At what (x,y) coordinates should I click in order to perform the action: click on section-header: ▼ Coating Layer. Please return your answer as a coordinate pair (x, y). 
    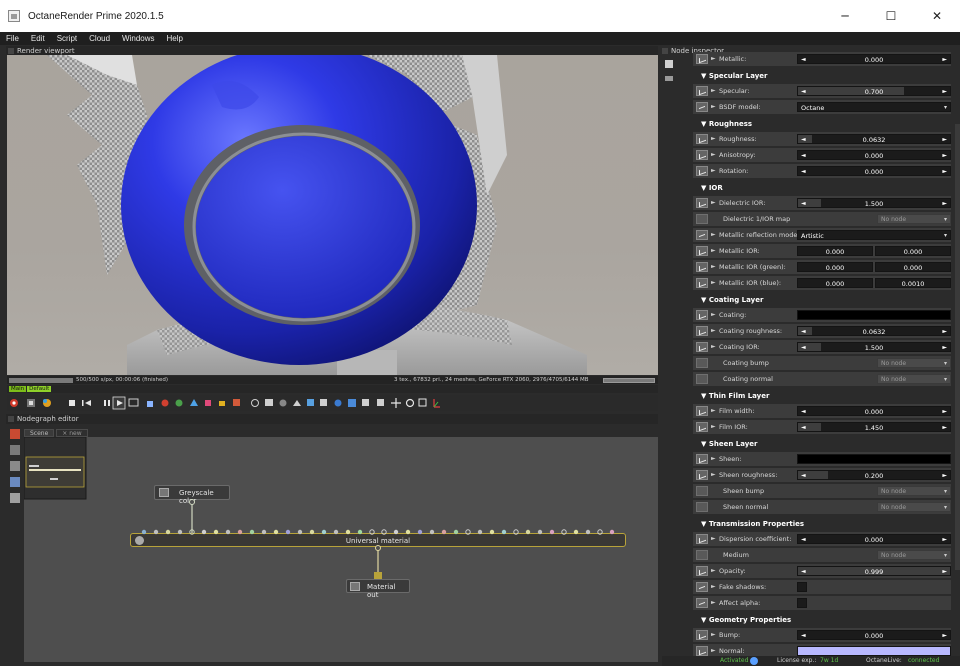
    Looking at the image, I should click on (822, 300).